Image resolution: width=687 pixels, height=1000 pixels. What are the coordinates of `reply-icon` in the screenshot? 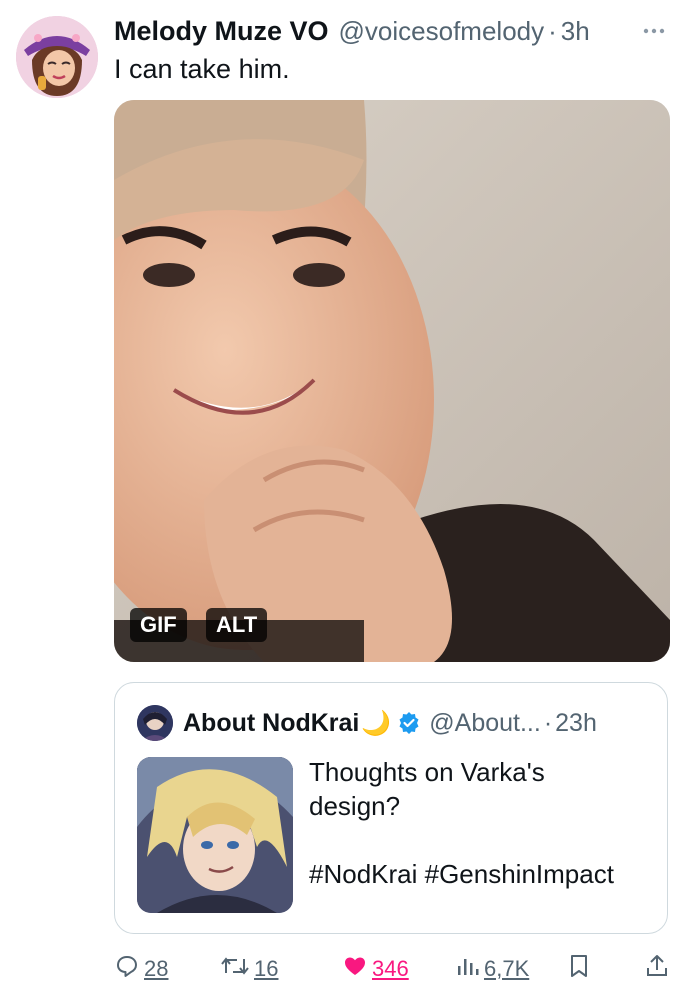 It's located at (127, 969).